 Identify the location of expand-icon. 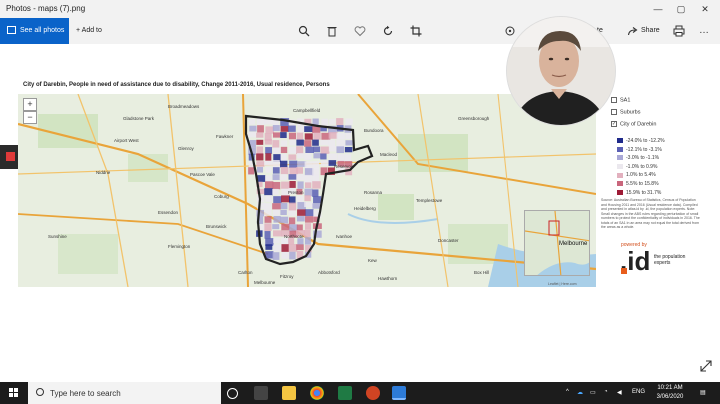
(706, 366).